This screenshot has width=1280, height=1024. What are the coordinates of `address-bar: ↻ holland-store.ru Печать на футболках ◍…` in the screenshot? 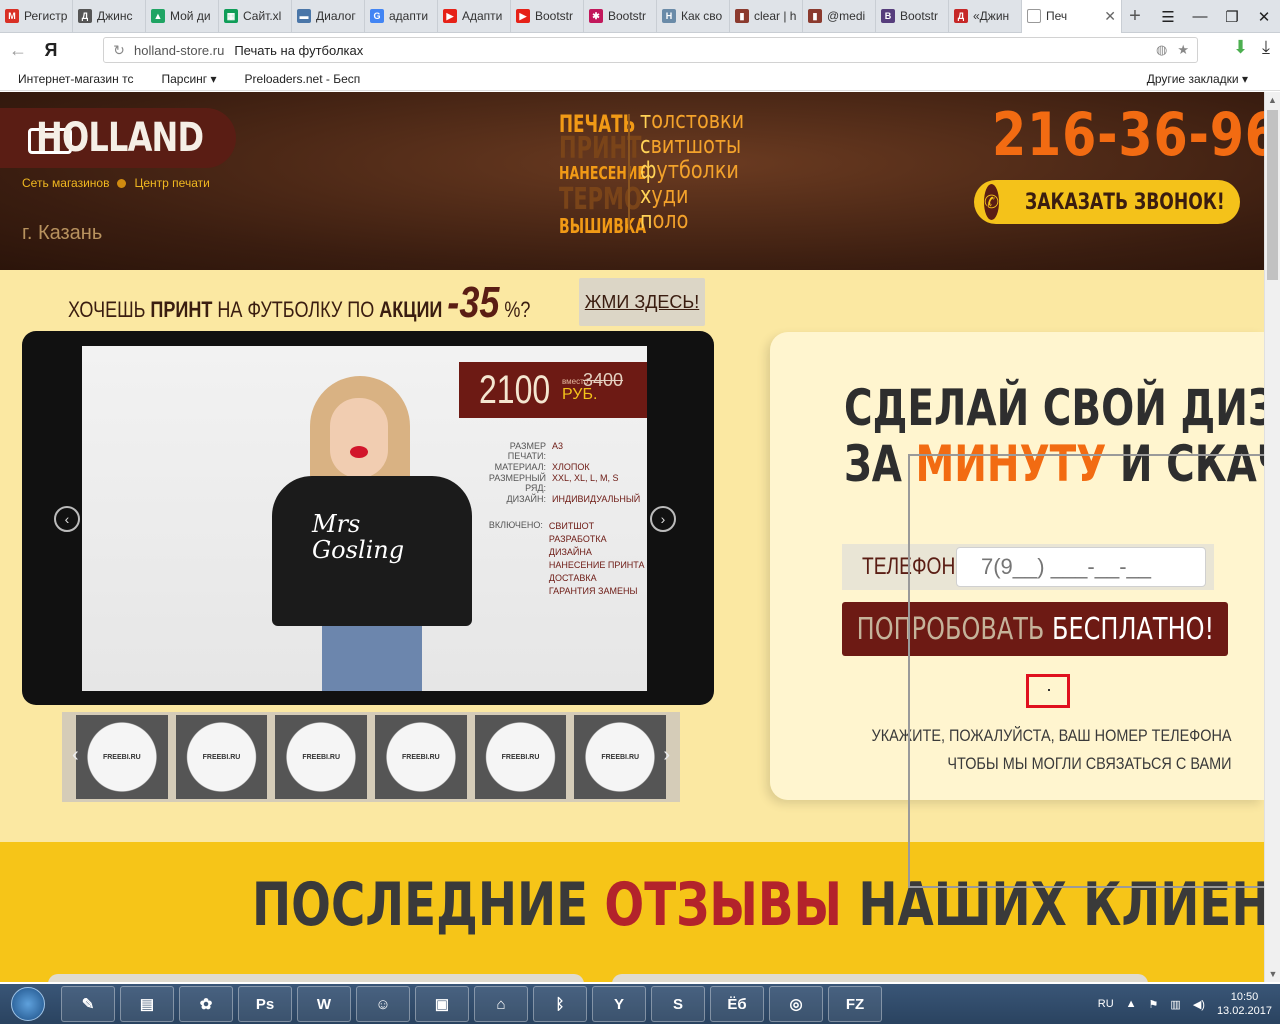 It's located at (650, 50).